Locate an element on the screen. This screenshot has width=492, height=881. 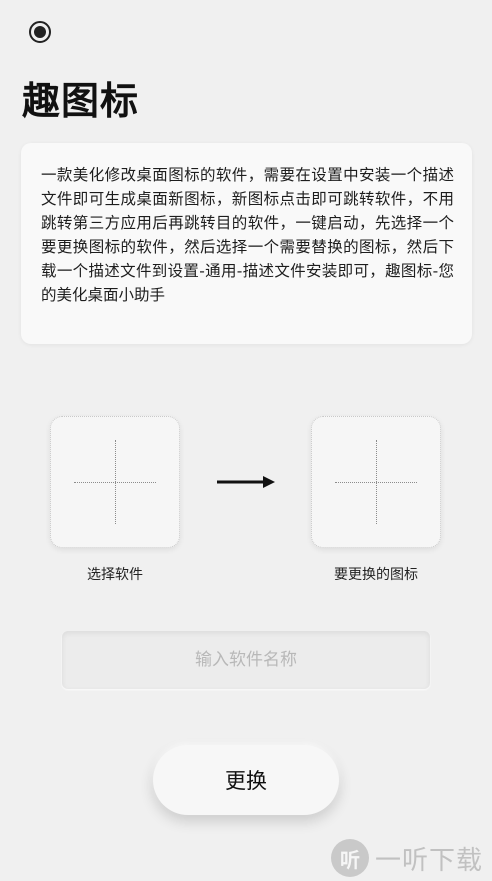
replacement-icon-label: 要更换的图标 is located at coordinates (376, 575).